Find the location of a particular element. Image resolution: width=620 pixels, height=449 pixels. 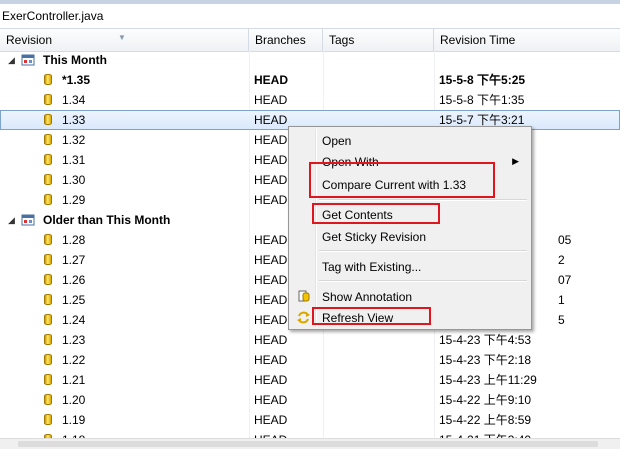

table-row: 1.19 HEAD 15-4-22 上午8:59 is located at coordinates (310, 420).